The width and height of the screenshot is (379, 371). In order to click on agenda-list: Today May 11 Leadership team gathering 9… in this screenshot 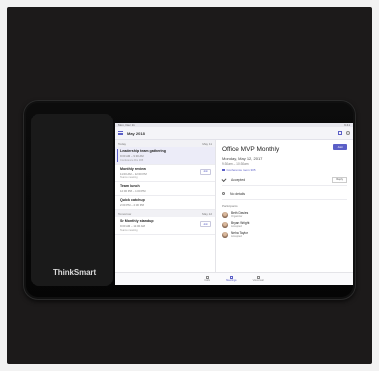, I will do `click(165, 206)`.